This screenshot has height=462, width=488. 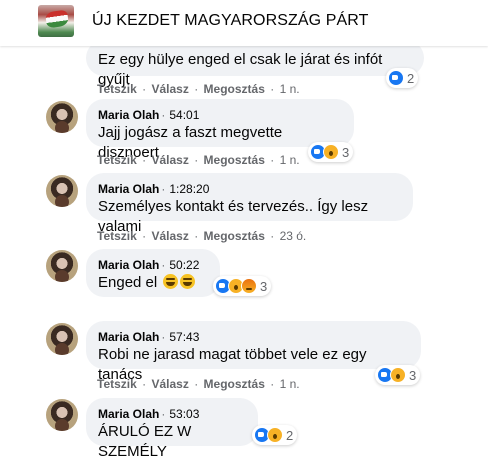 What do you see at coordinates (184, 115) in the screenshot?
I see `comment-timestamp: 54:01` at bounding box center [184, 115].